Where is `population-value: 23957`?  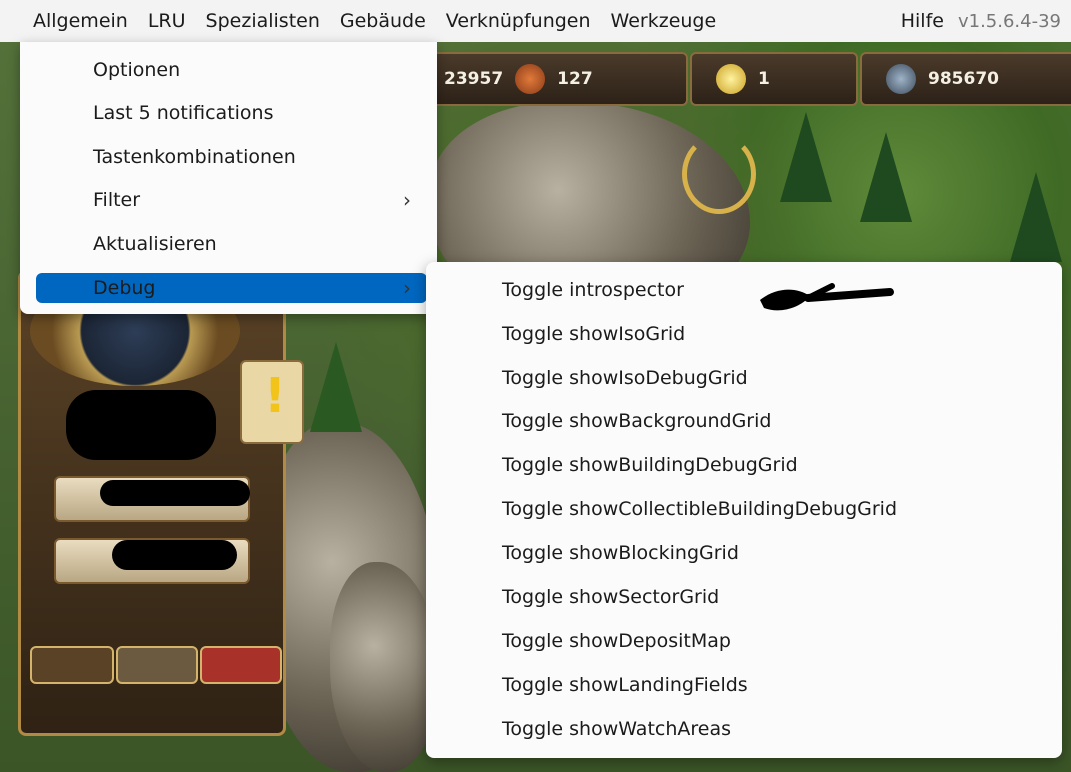 population-value: 23957 is located at coordinates (474, 79).